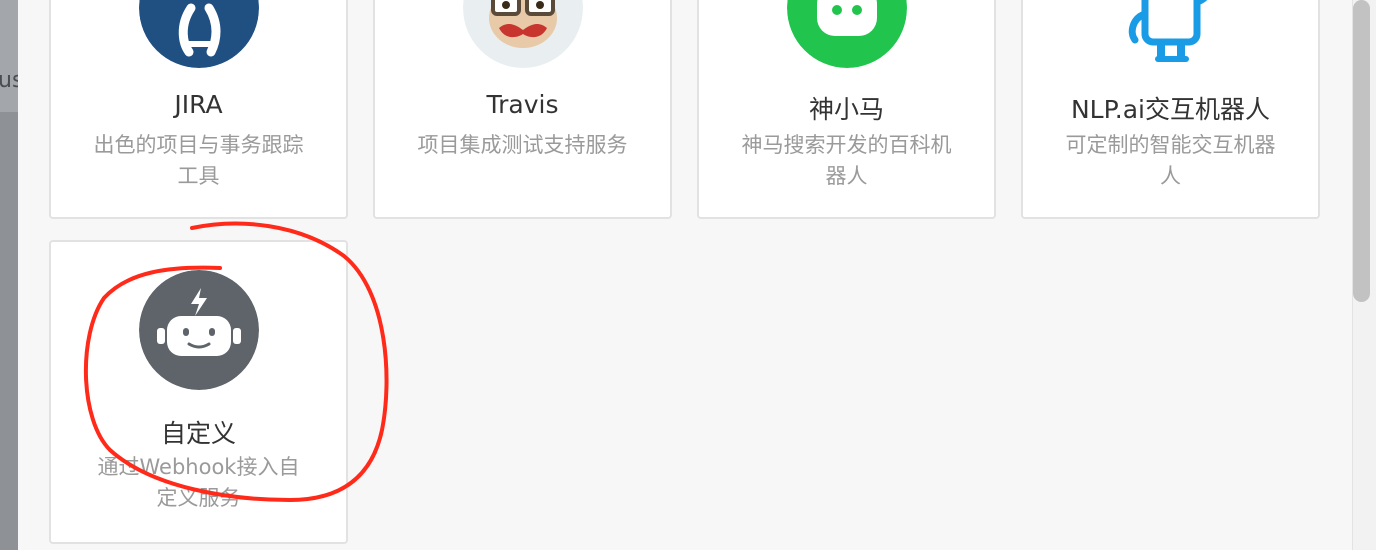 The width and height of the screenshot is (1376, 550). I want to click on integration-name: 神小马, so click(846, 109).